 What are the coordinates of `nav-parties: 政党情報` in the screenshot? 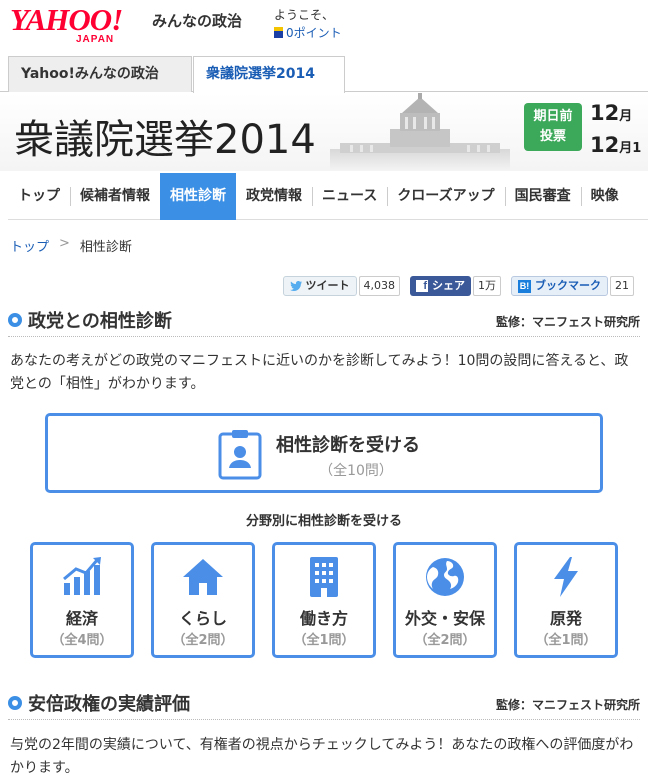 It's located at (274, 196).